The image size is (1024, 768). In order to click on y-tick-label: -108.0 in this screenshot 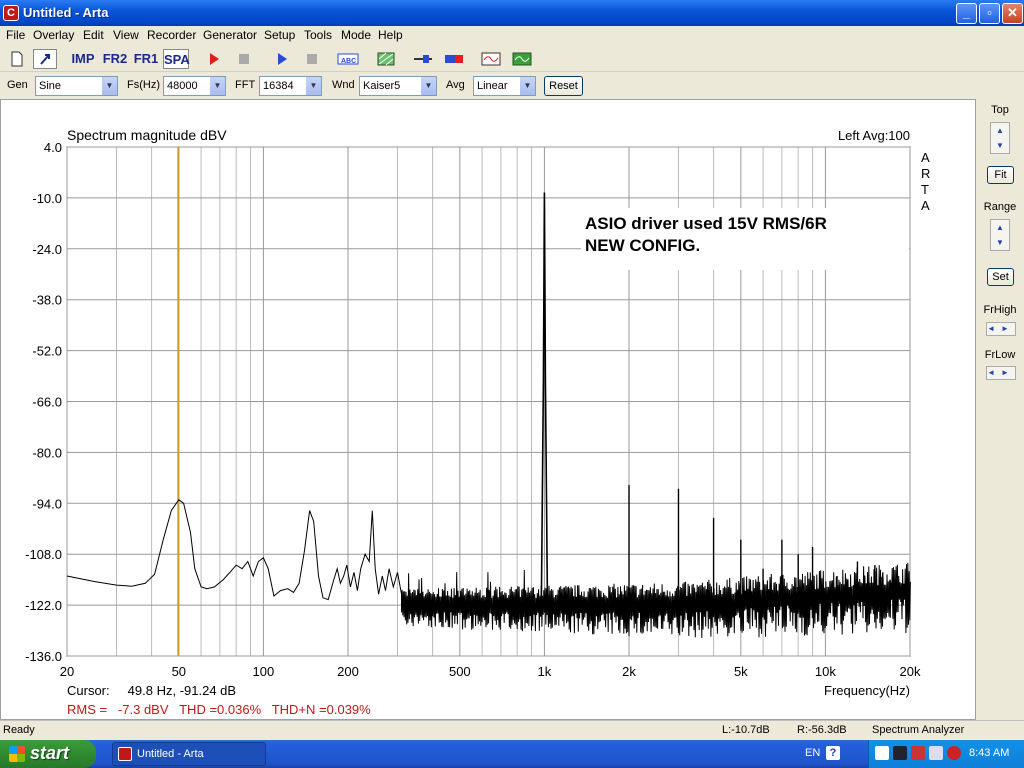, I will do `click(43, 554)`.